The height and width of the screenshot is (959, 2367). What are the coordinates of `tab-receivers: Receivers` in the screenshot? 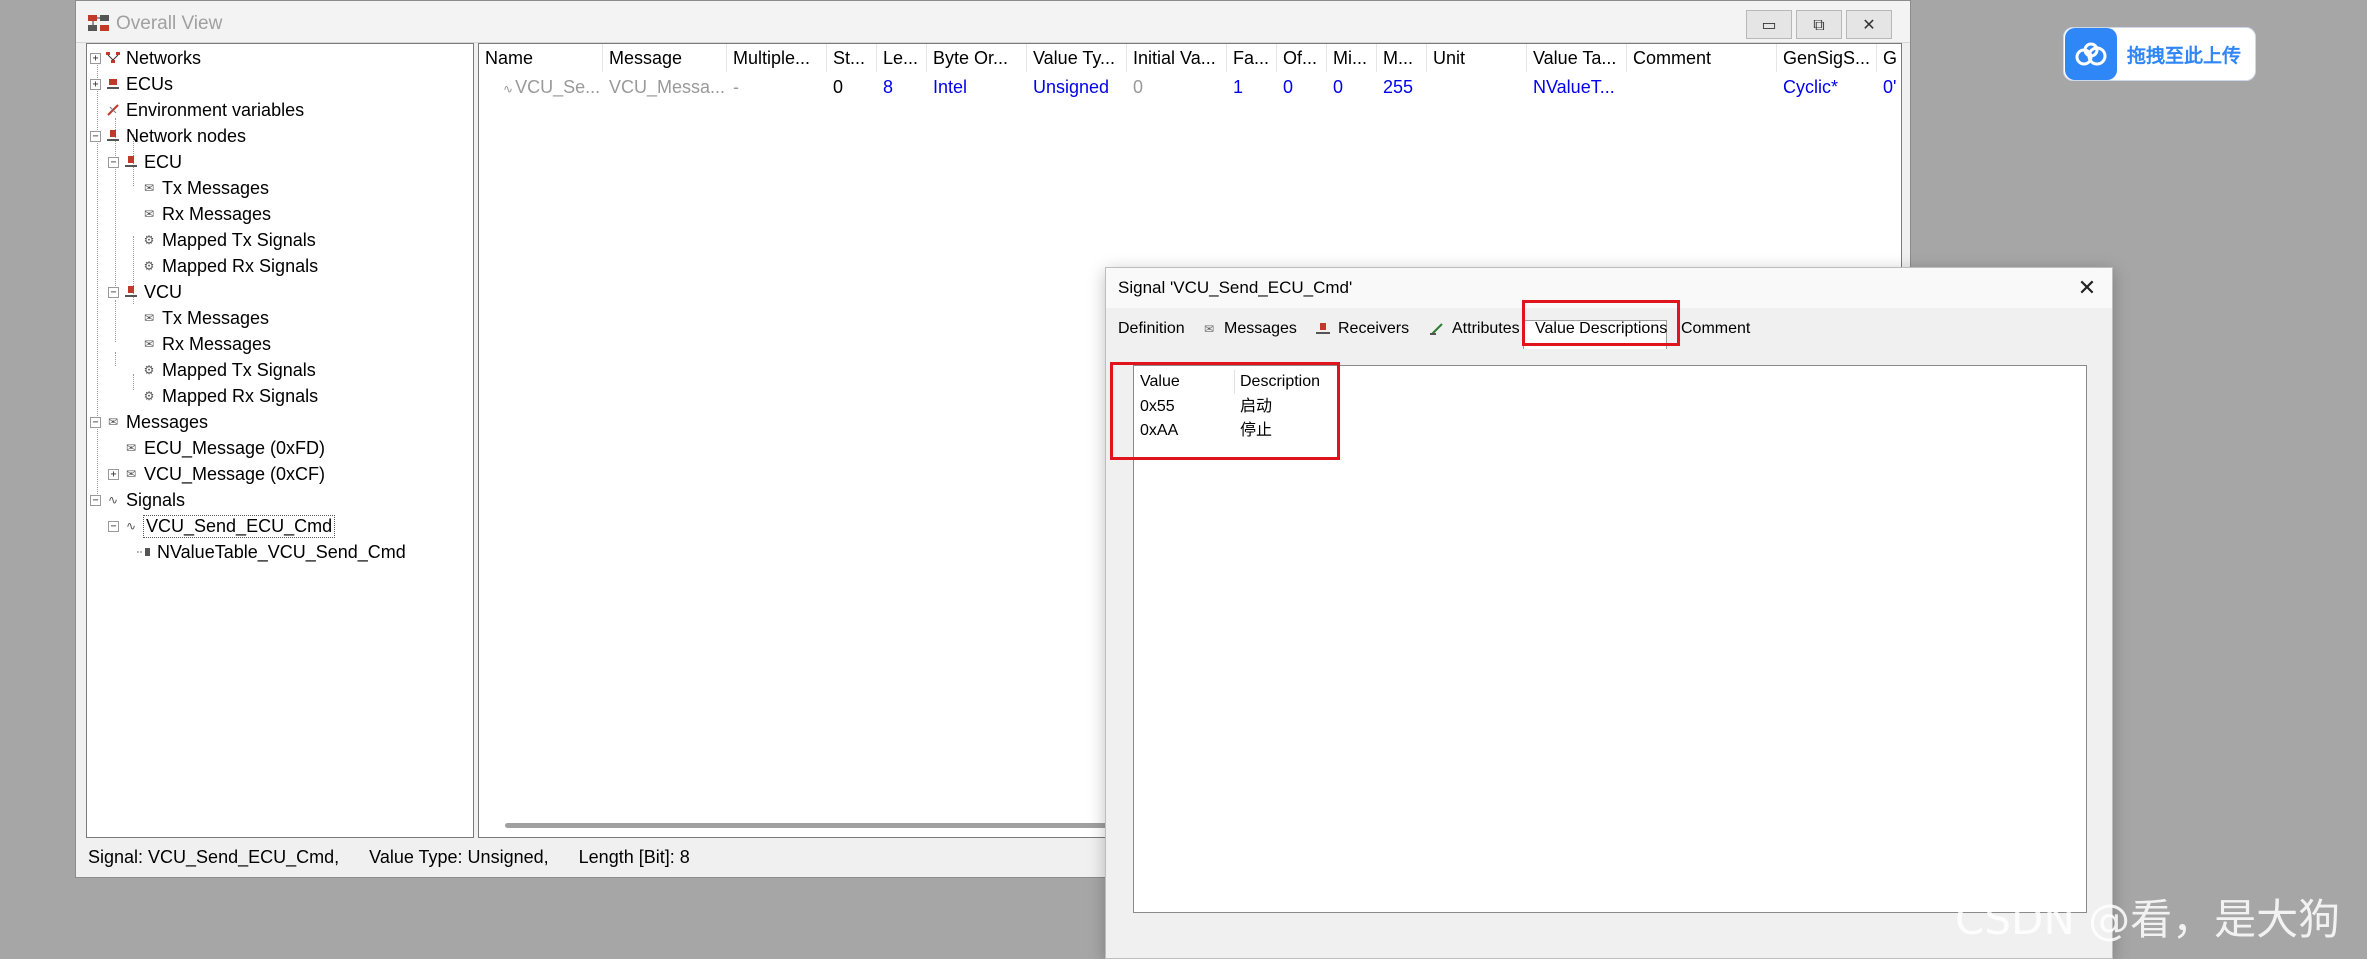 It's located at (1361, 329).